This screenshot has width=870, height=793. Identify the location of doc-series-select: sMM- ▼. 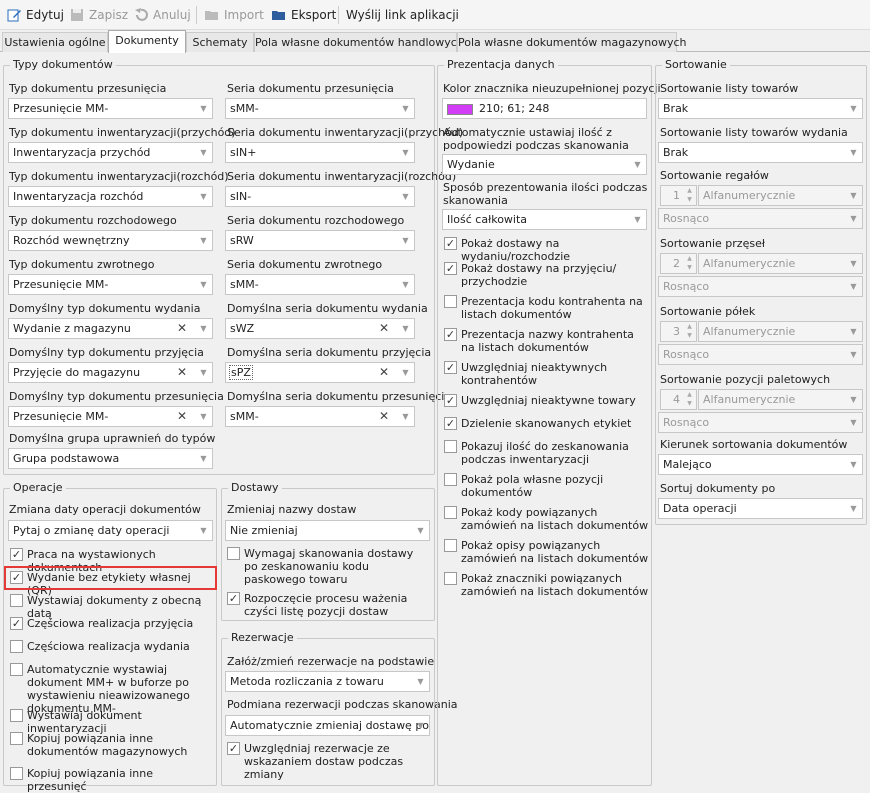
(320, 108).